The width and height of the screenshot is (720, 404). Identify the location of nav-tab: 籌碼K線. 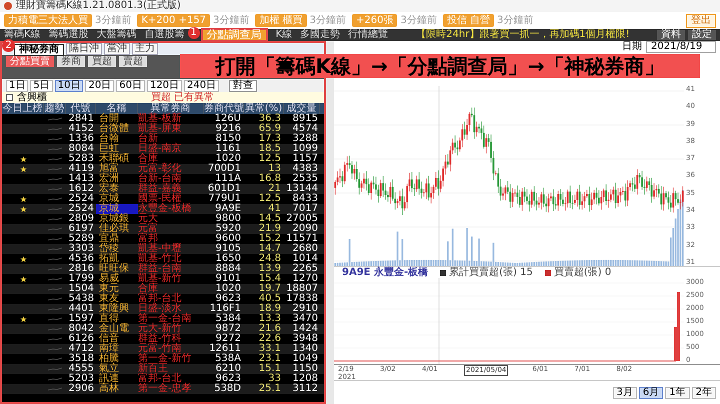
(22, 35).